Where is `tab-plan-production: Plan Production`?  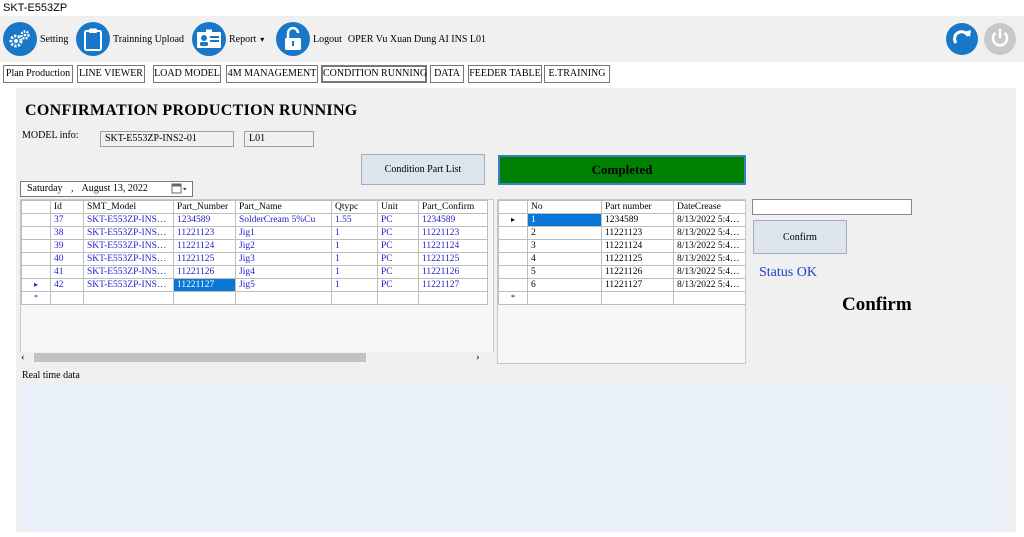 tab-plan-production: Plan Production is located at coordinates (38, 74).